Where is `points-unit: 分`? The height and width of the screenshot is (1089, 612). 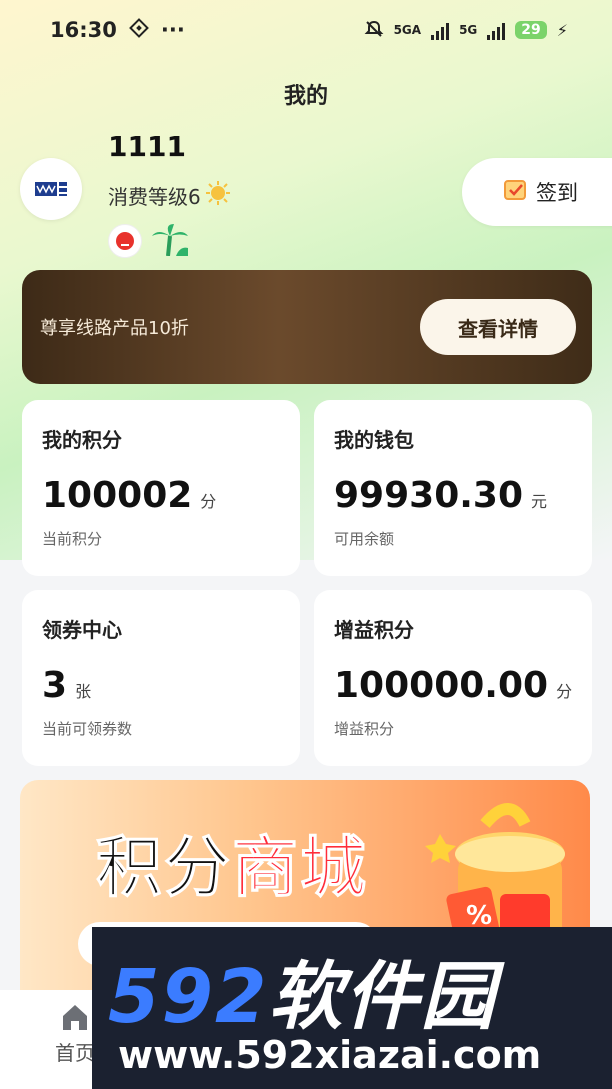 points-unit: 分 is located at coordinates (208, 501).